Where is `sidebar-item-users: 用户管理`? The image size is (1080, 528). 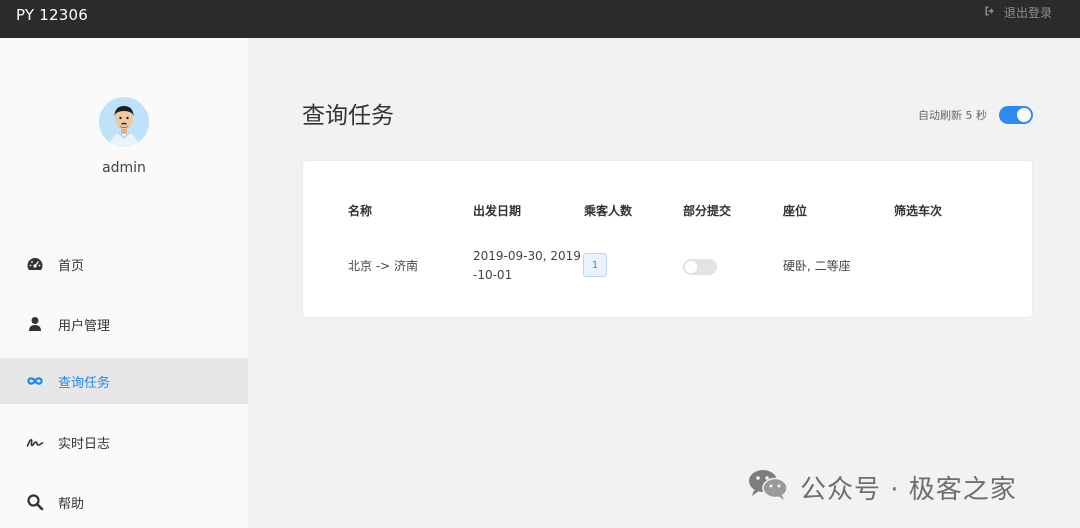 sidebar-item-users: 用户管理 is located at coordinates (124, 324).